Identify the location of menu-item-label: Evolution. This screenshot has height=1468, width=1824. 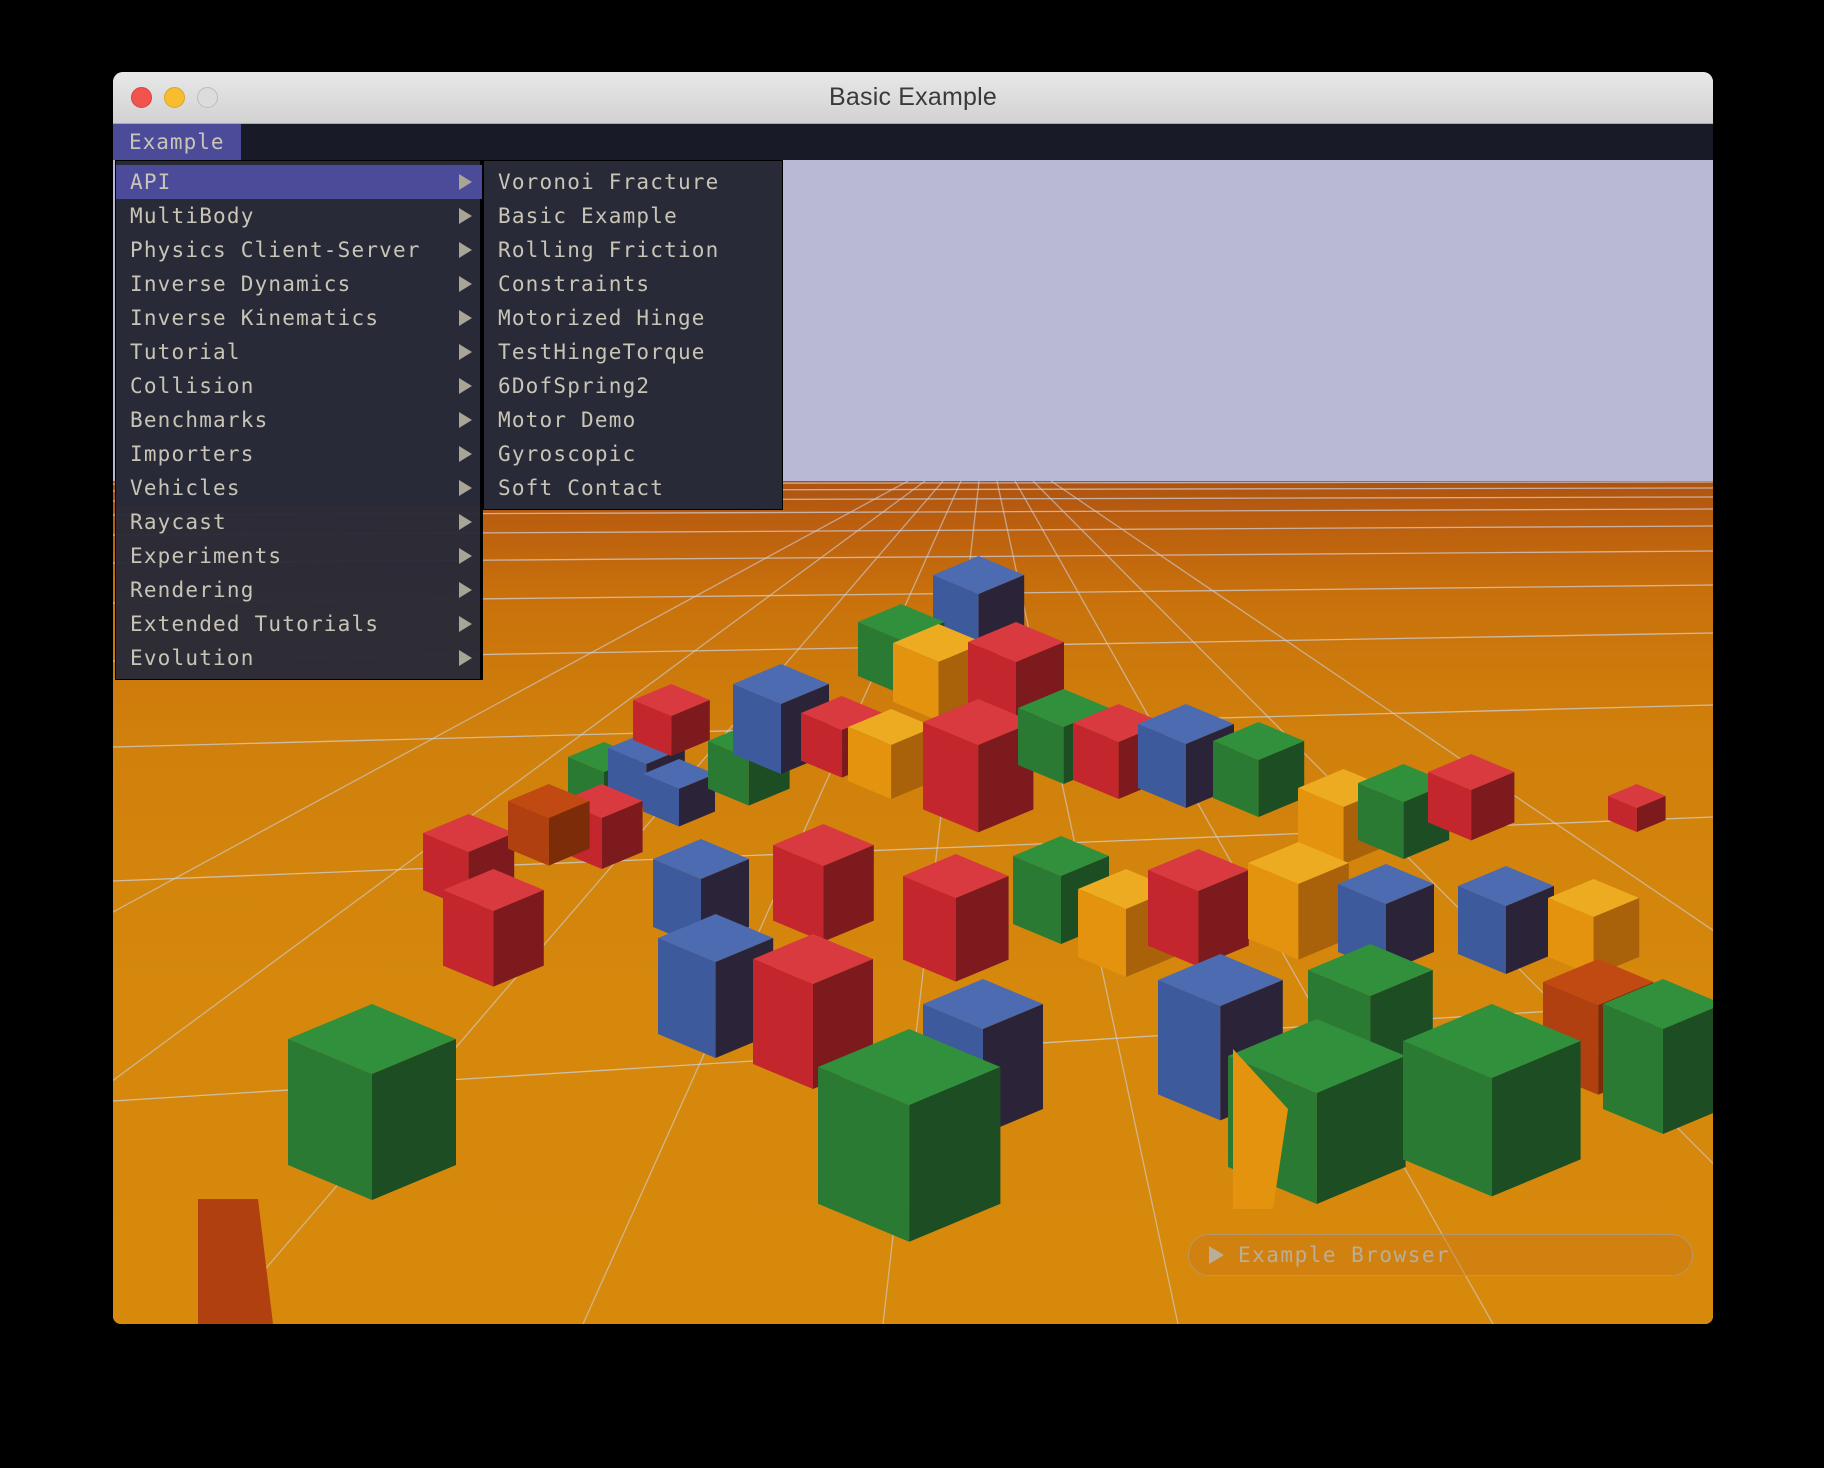
(192, 658).